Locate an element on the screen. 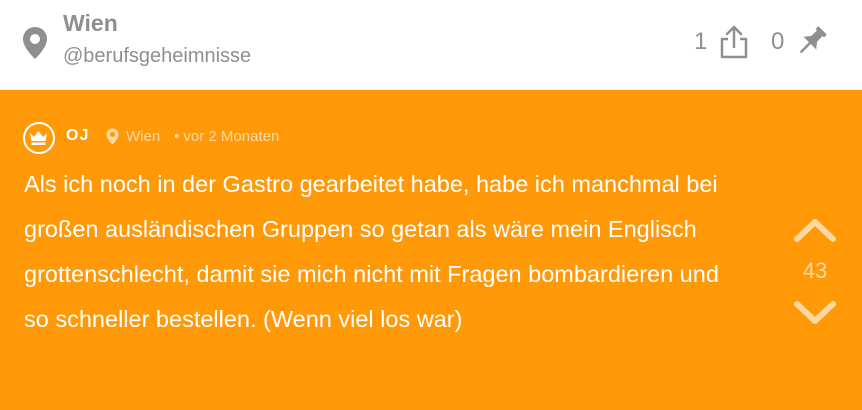 The width and height of the screenshot is (862, 410). share-count: 1 is located at coordinates (701, 41).